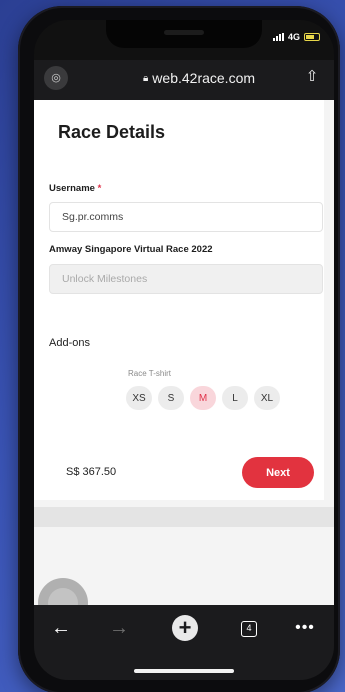 This screenshot has width=345, height=692. Describe the element at coordinates (305, 628) in the screenshot. I see `more-options-icon: •••` at that location.